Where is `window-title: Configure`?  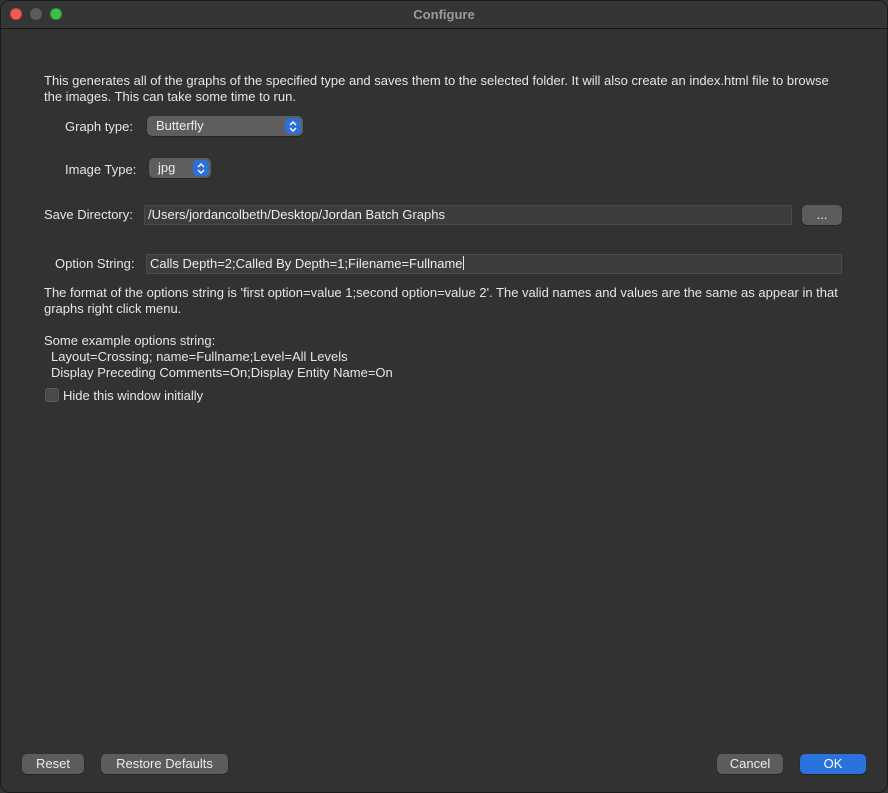
window-title: Configure is located at coordinates (444, 14).